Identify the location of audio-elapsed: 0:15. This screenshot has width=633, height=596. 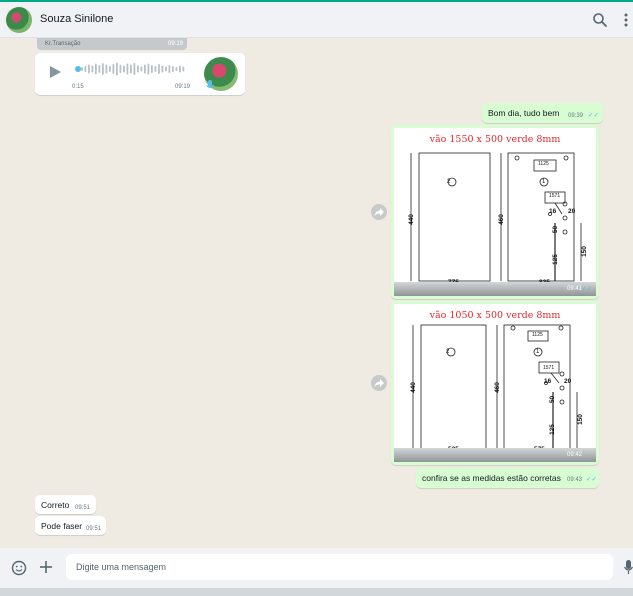
(78, 87).